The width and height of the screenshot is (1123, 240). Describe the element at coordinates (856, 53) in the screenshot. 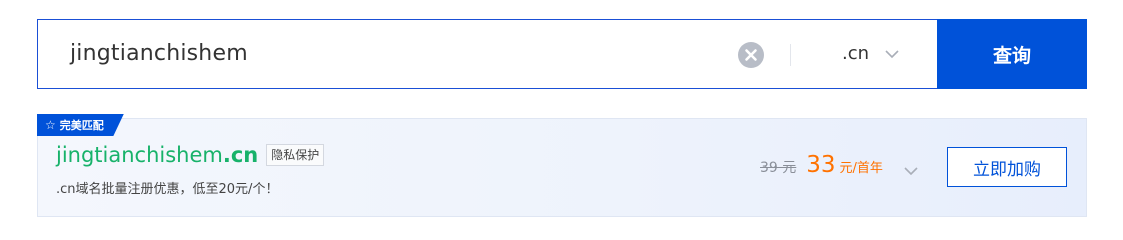

I see `suffix-value: .cn` at that location.